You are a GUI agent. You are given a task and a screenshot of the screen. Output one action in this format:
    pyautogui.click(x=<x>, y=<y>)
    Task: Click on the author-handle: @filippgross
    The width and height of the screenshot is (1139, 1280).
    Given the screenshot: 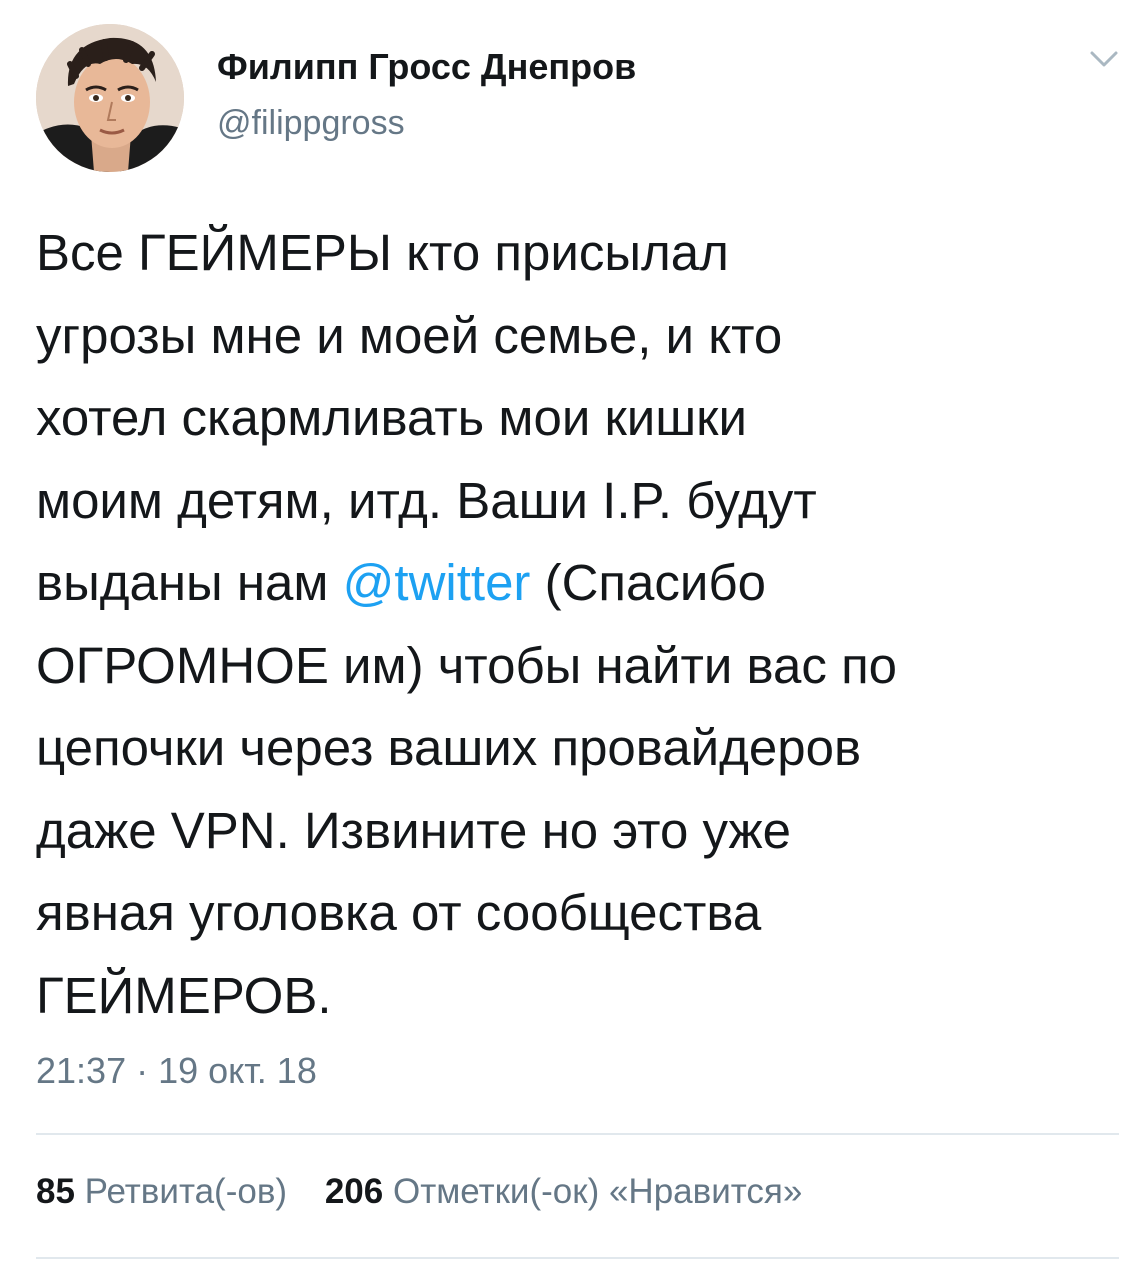 What is the action you would take?
    pyautogui.click(x=311, y=123)
    